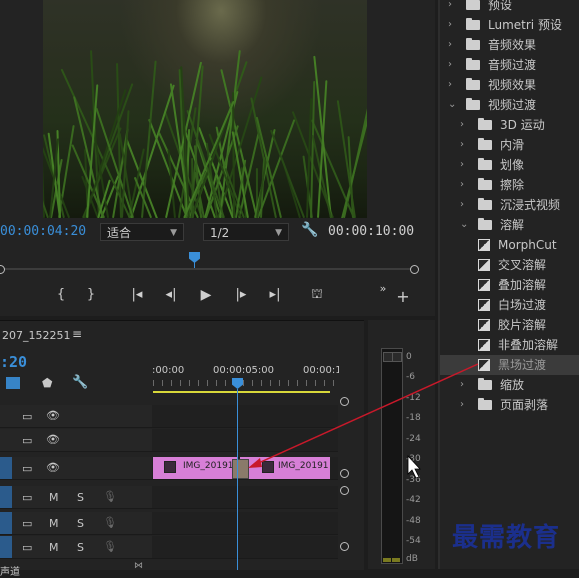 This screenshot has height=578, width=579. Describe the element at coordinates (36, 335) in the screenshot. I see `sequence-tab: 207_152251` at that location.